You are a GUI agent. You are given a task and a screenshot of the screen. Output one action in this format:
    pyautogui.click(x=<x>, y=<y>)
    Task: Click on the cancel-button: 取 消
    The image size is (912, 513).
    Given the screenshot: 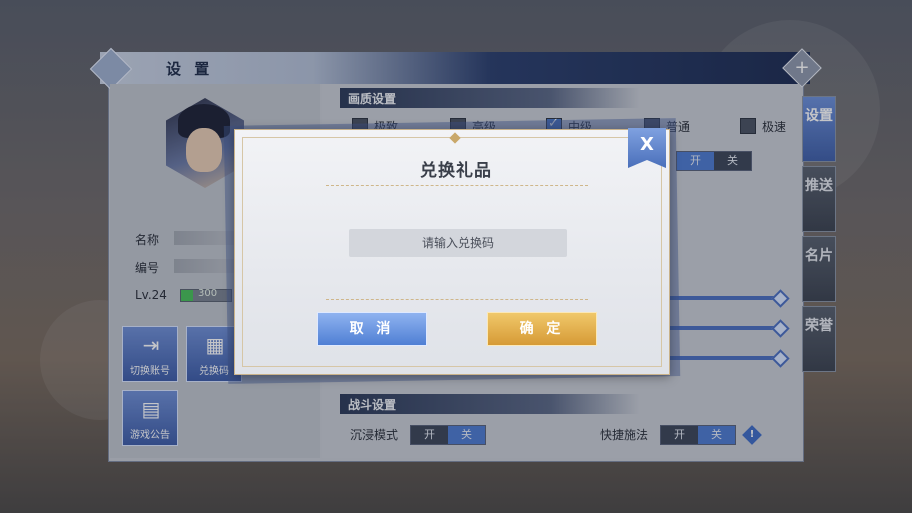 What is the action you would take?
    pyautogui.click(x=372, y=329)
    